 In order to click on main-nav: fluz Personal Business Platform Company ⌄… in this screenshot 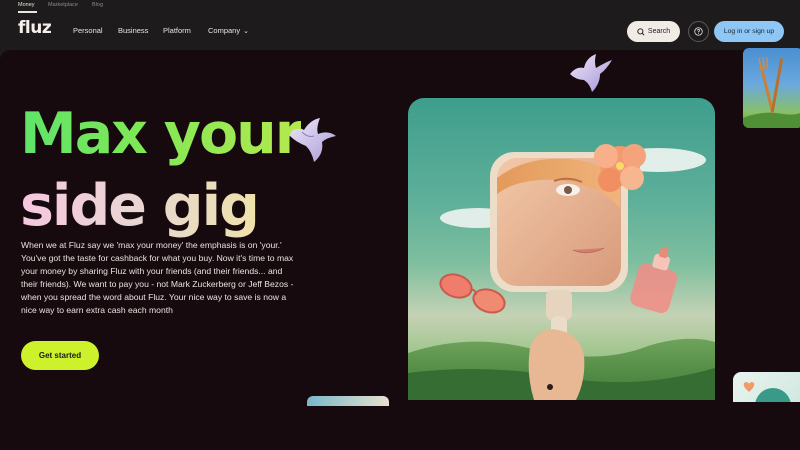, I will do `click(400, 31)`.